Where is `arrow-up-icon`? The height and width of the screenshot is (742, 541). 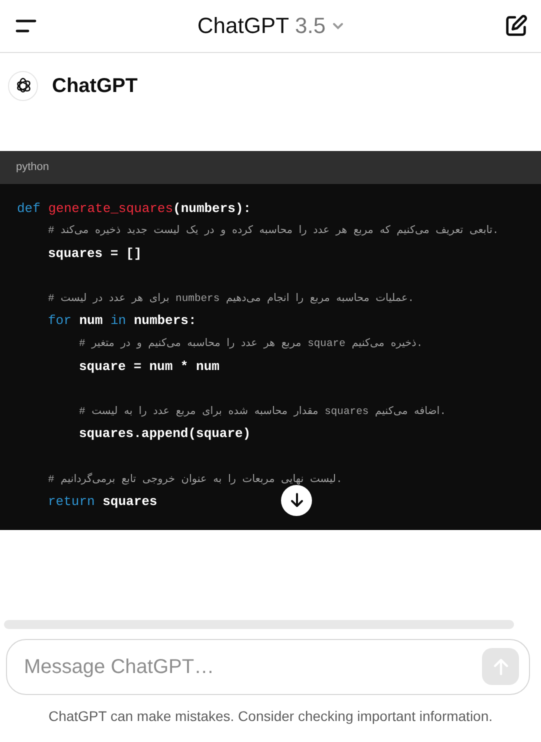 arrow-up-icon is located at coordinates (500, 667).